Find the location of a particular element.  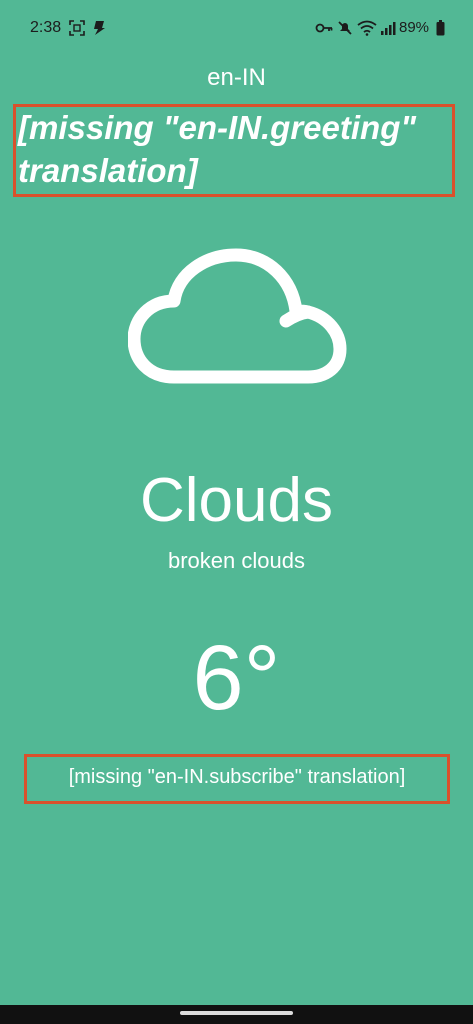

subscribe-link: [missing "en-IN.subscribe" translation] is located at coordinates (237, 777).